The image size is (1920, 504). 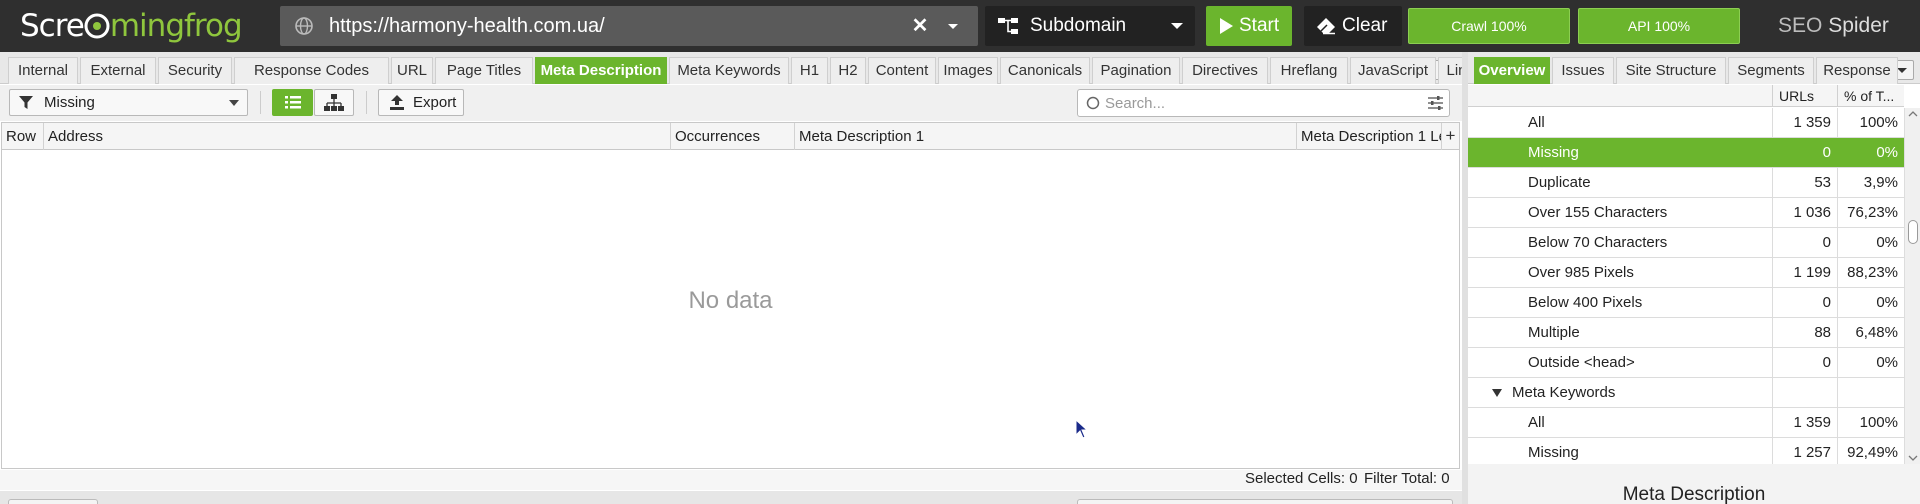 What do you see at coordinates (731, 103) in the screenshot?
I see `filter-toolbar: Missing Export` at bounding box center [731, 103].